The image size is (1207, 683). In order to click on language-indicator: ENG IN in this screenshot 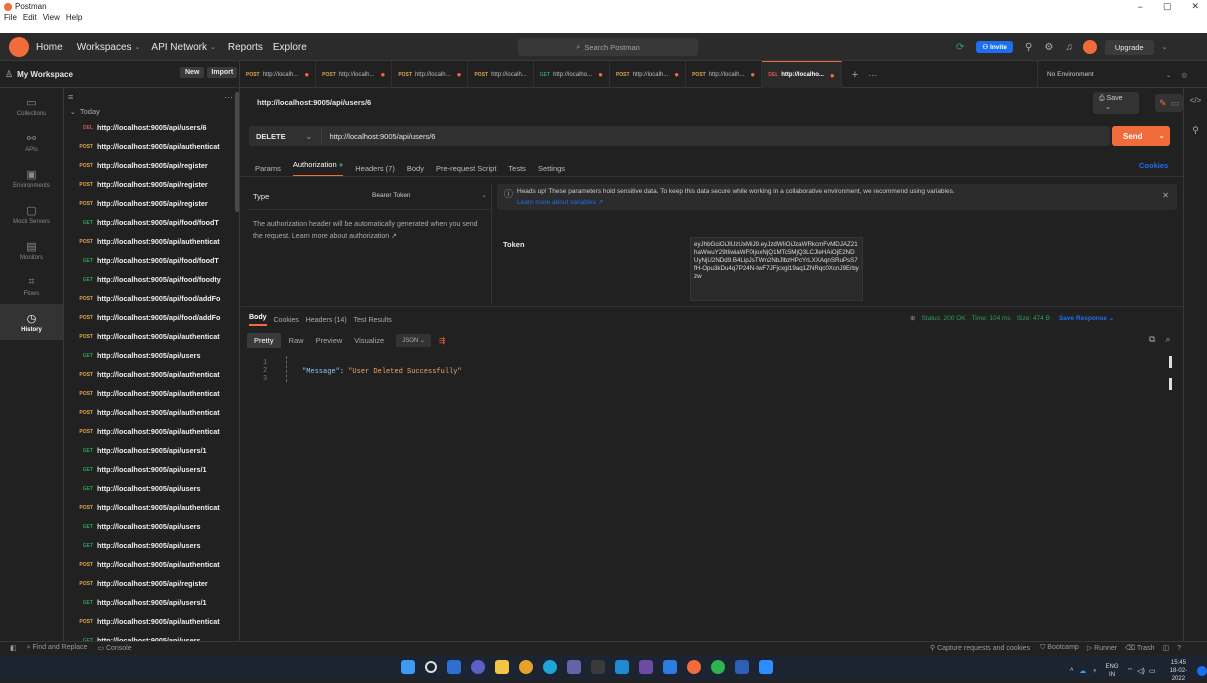, I will do `click(1112, 671)`.